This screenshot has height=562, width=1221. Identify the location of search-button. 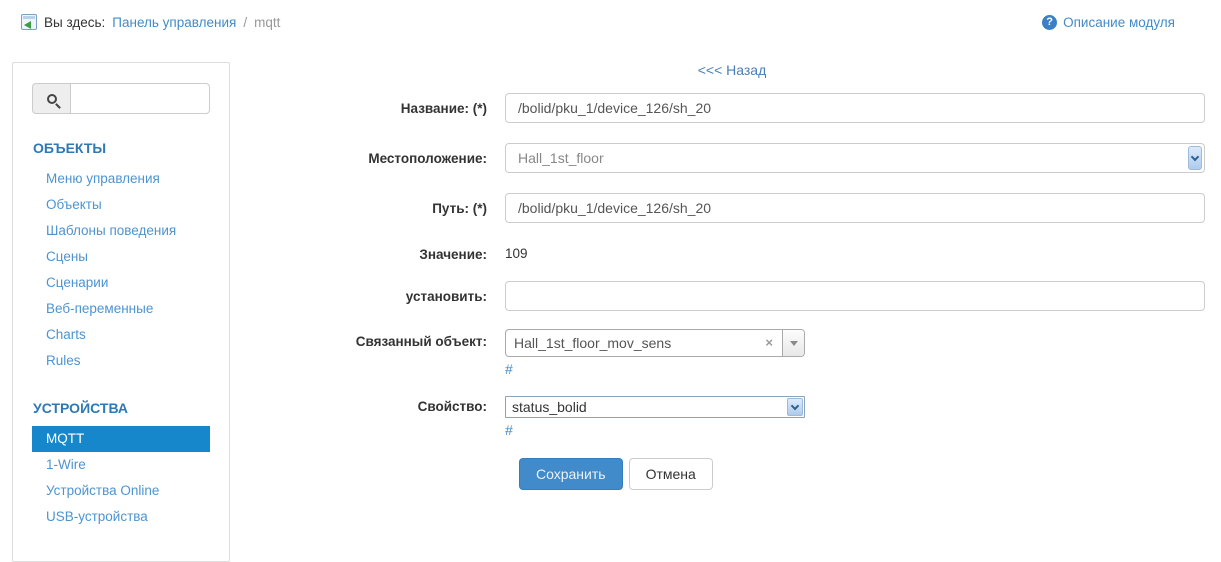
(51, 98).